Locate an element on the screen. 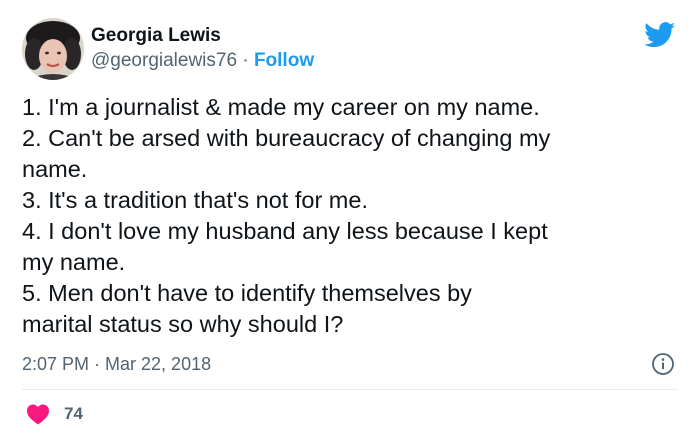 The width and height of the screenshot is (700, 443). author-display-name: Georgia Lewis is located at coordinates (156, 36).